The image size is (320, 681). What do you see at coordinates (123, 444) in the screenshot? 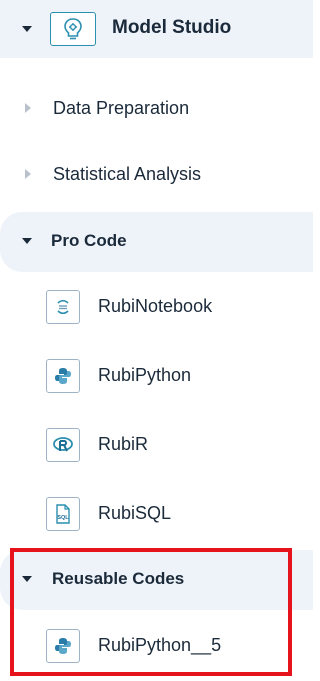
I see `tree-item-label: RubiR` at bounding box center [123, 444].